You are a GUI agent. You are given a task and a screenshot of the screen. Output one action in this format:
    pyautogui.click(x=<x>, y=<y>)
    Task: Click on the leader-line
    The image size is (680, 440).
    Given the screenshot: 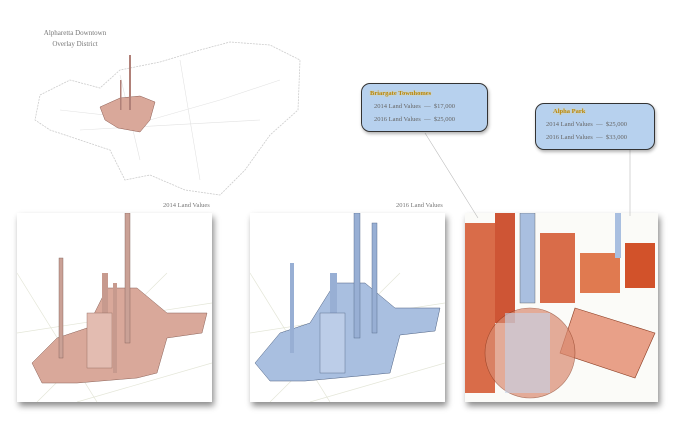 What is the action you would take?
    pyautogui.click(x=451, y=175)
    